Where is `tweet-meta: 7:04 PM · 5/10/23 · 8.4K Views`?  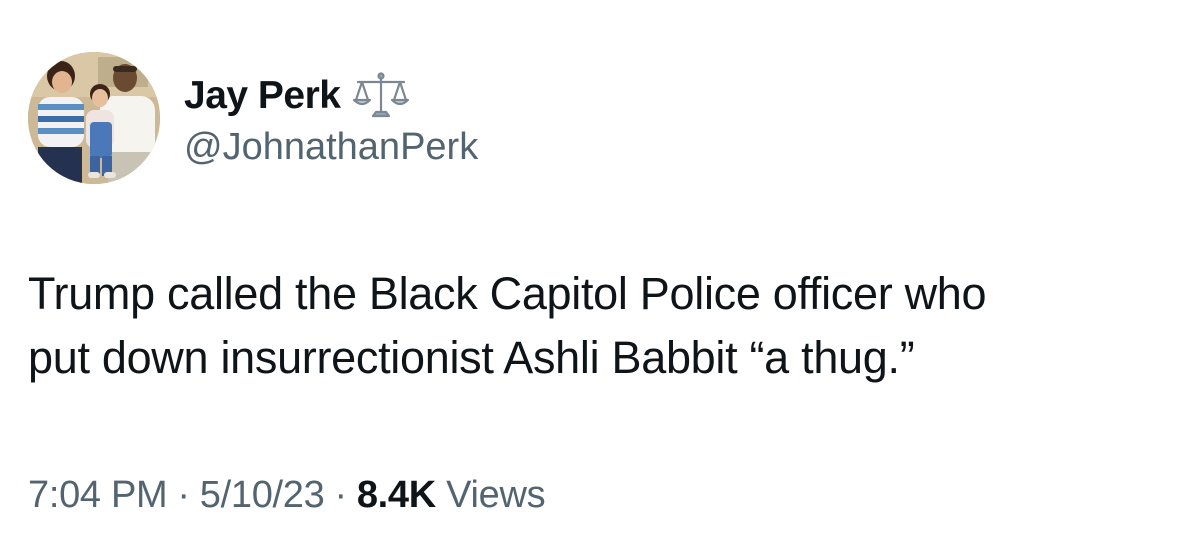
tweet-meta: 7:04 PM · 5/10/23 · 8.4K Views is located at coordinates (287, 495).